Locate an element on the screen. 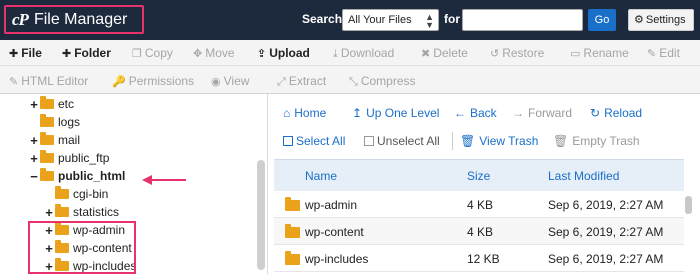 The image size is (700, 274). up-one-level-button: ↥ Up One Level is located at coordinates (395, 113).